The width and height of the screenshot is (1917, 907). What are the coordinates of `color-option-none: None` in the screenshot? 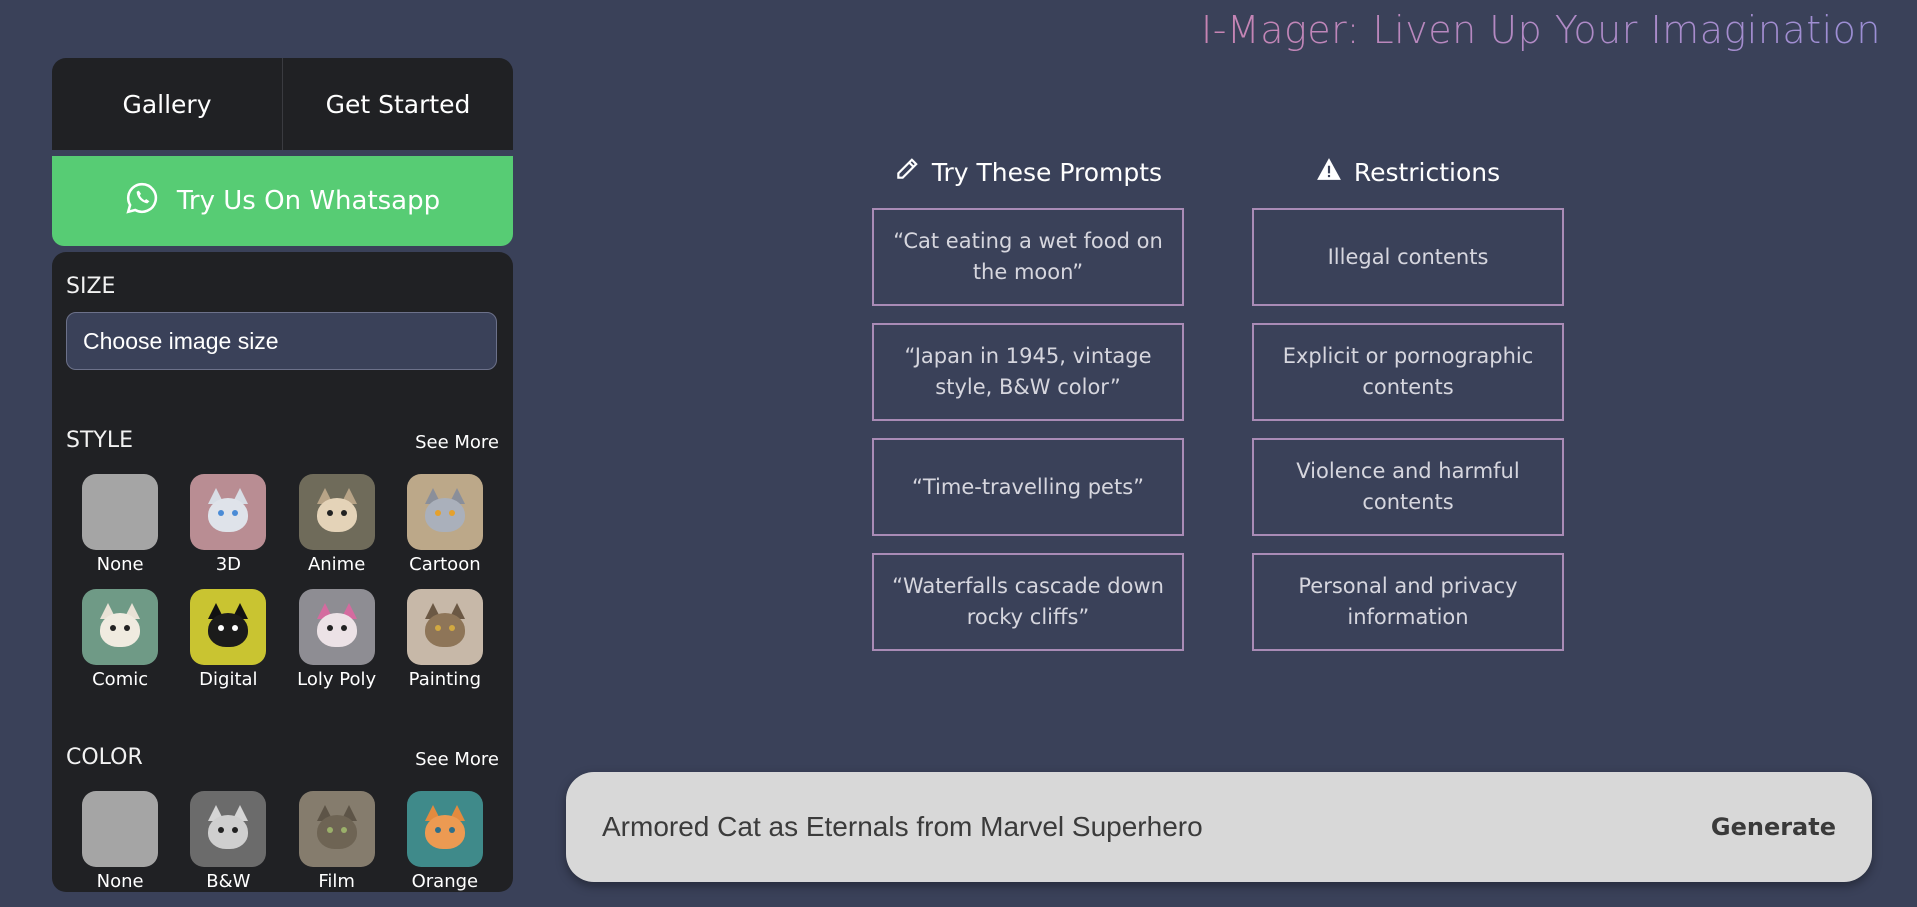 It's located at (120, 841).